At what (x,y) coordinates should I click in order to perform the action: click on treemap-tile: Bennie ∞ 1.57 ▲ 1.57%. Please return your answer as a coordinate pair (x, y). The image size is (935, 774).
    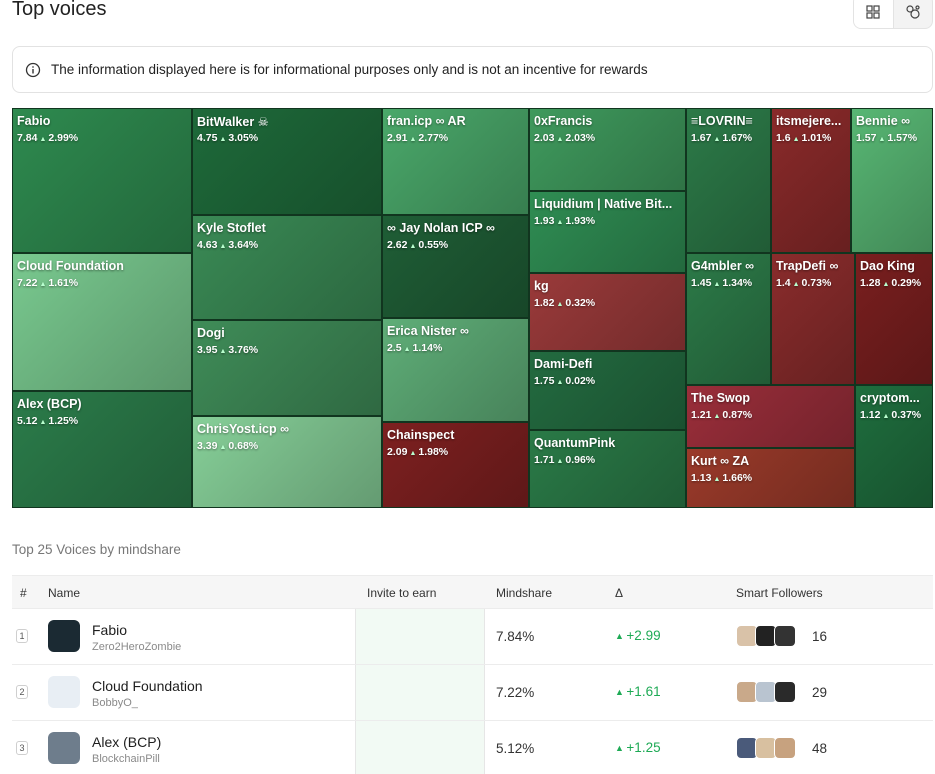
    Looking at the image, I should click on (892, 180).